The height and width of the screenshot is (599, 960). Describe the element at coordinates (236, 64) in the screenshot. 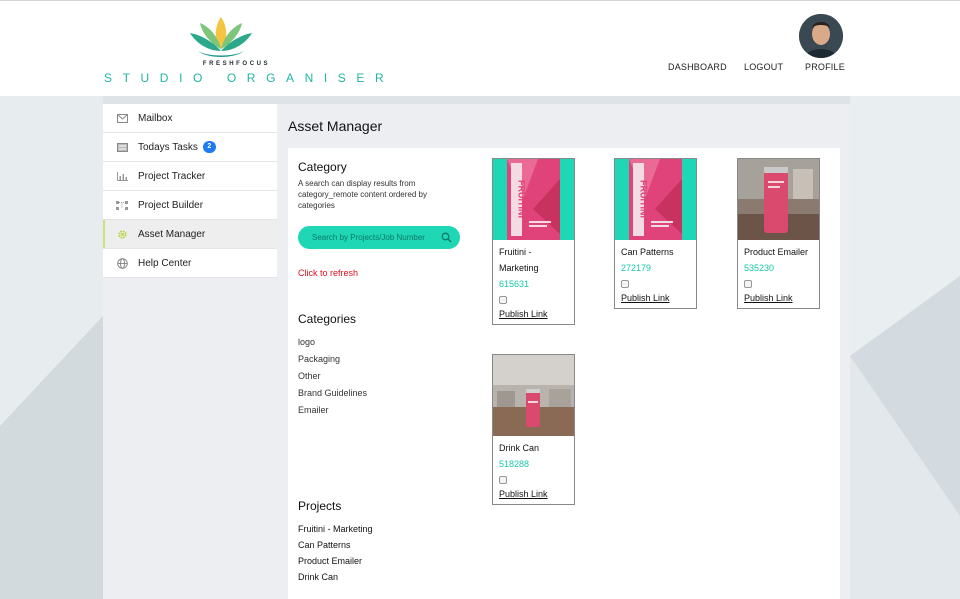

I see `brand-small-text: FRESHFOCUS` at that location.